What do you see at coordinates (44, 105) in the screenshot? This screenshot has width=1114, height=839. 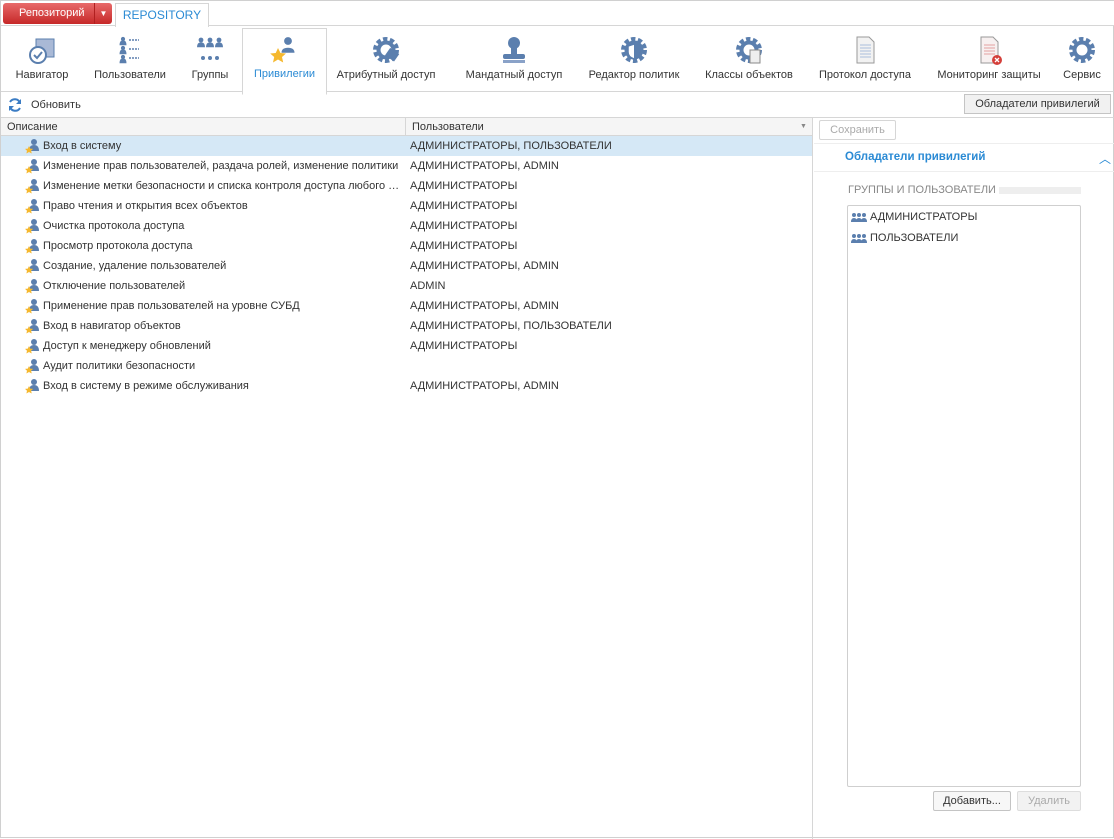 I see `refresh-button: Обновить` at bounding box center [44, 105].